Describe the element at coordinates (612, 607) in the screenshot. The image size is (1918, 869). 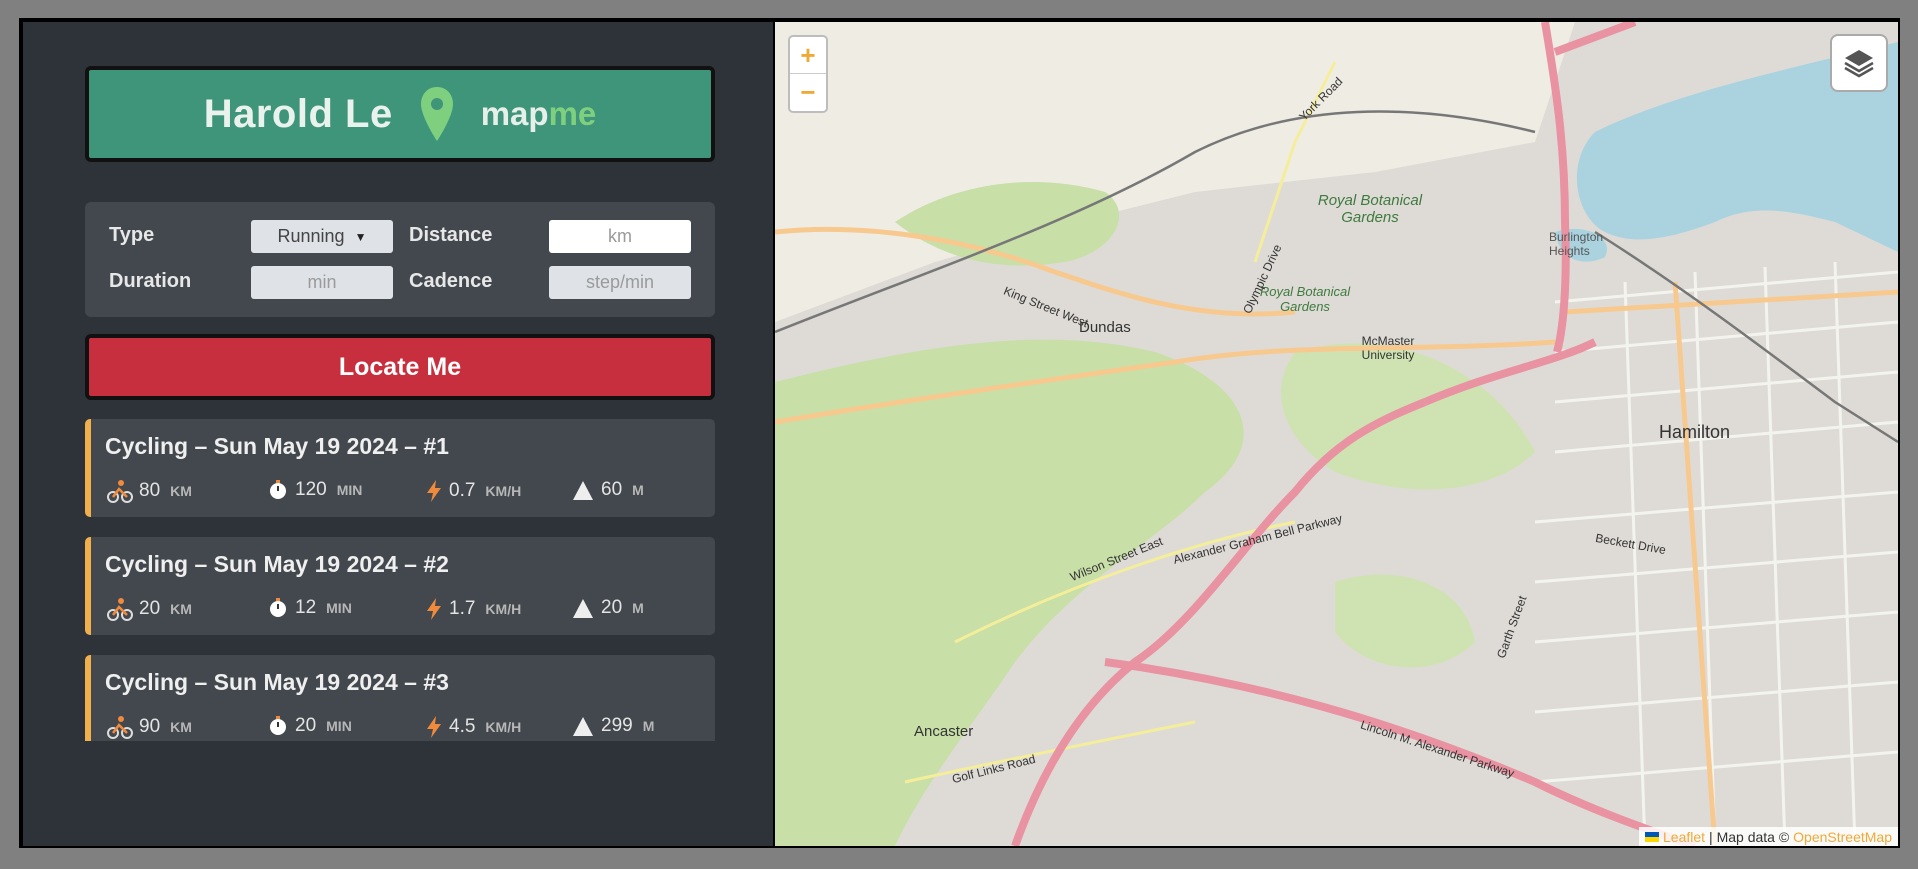
I see `elevation-value: 20` at that location.